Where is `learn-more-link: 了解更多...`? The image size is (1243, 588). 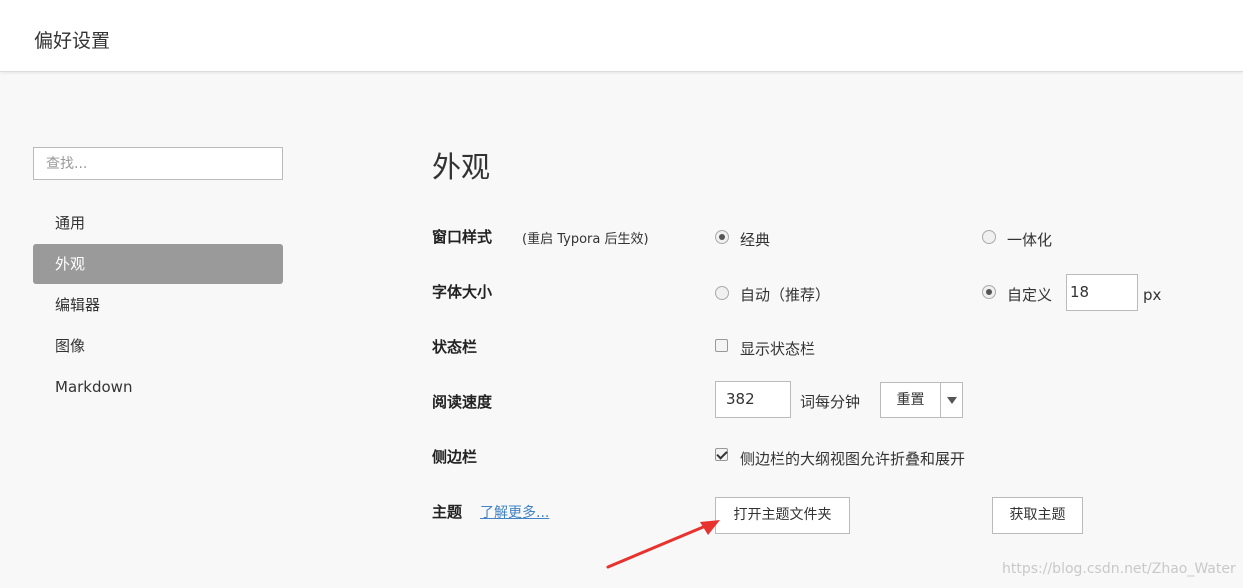
learn-more-link: 了解更多... is located at coordinates (514, 512).